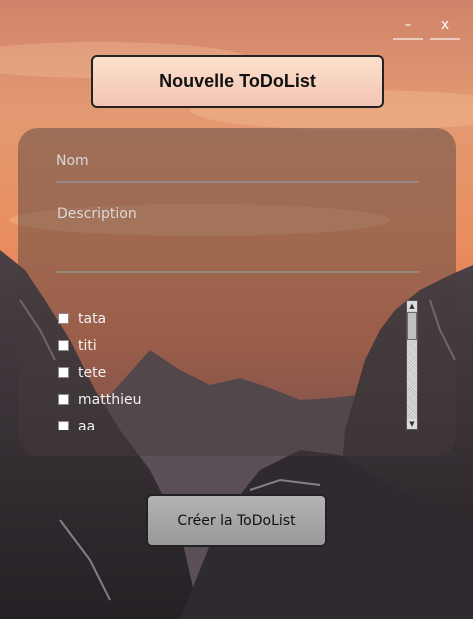 This screenshot has height=619, width=473. Describe the element at coordinates (412, 326) in the screenshot. I see `scrollbar-thumb` at that location.